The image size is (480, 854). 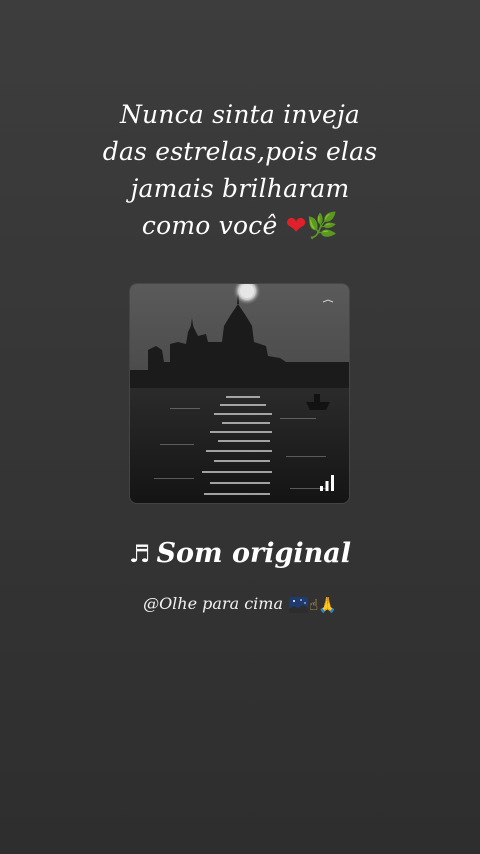 What do you see at coordinates (240, 188) in the screenshot?
I see `quote-line-3: jamais brilharam` at bounding box center [240, 188].